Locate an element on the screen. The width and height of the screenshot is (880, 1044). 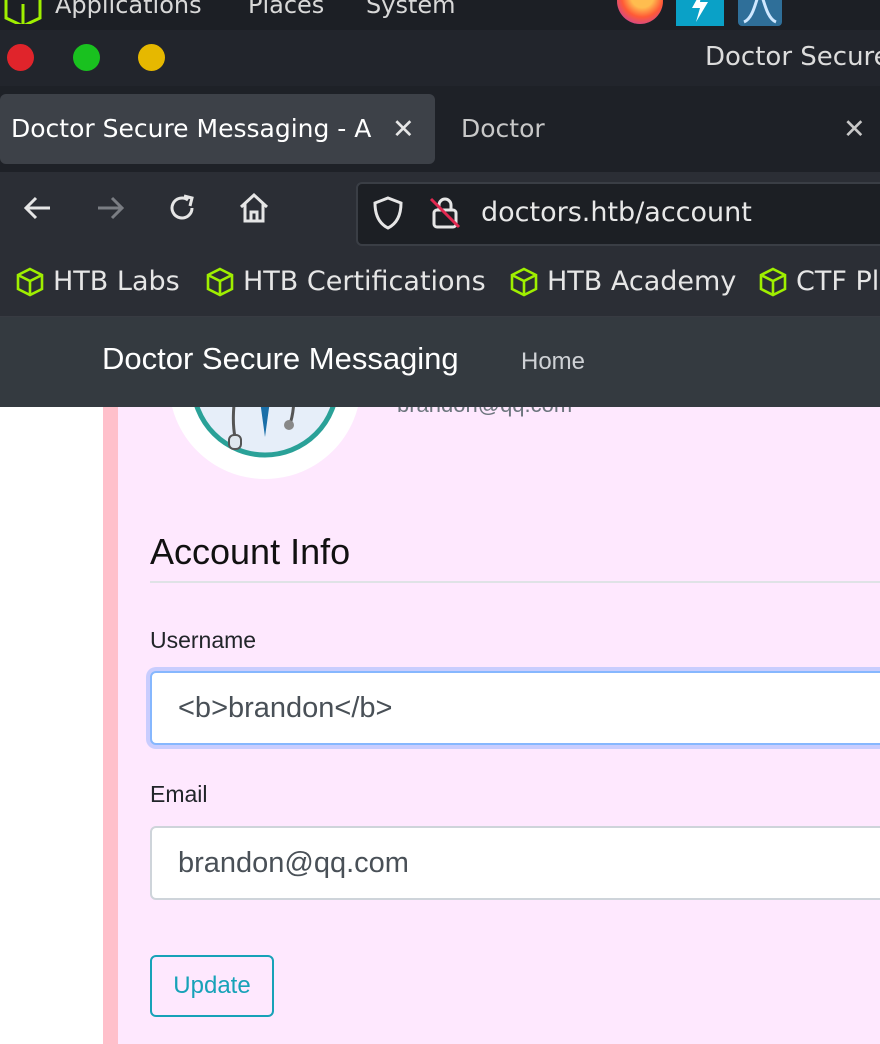
reload-icon is located at coordinates (182, 212).